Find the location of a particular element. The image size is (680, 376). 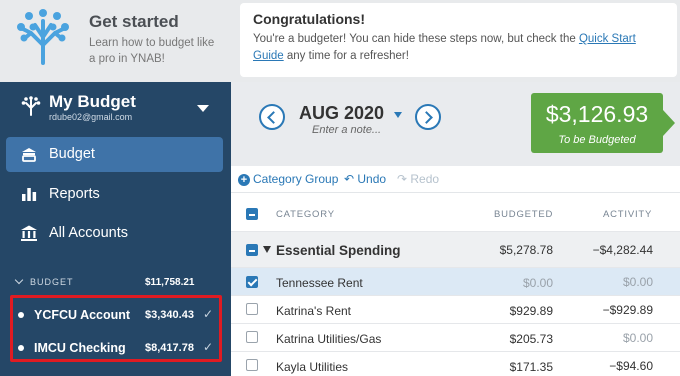

category-name: Kayla Utilities is located at coordinates (312, 367).